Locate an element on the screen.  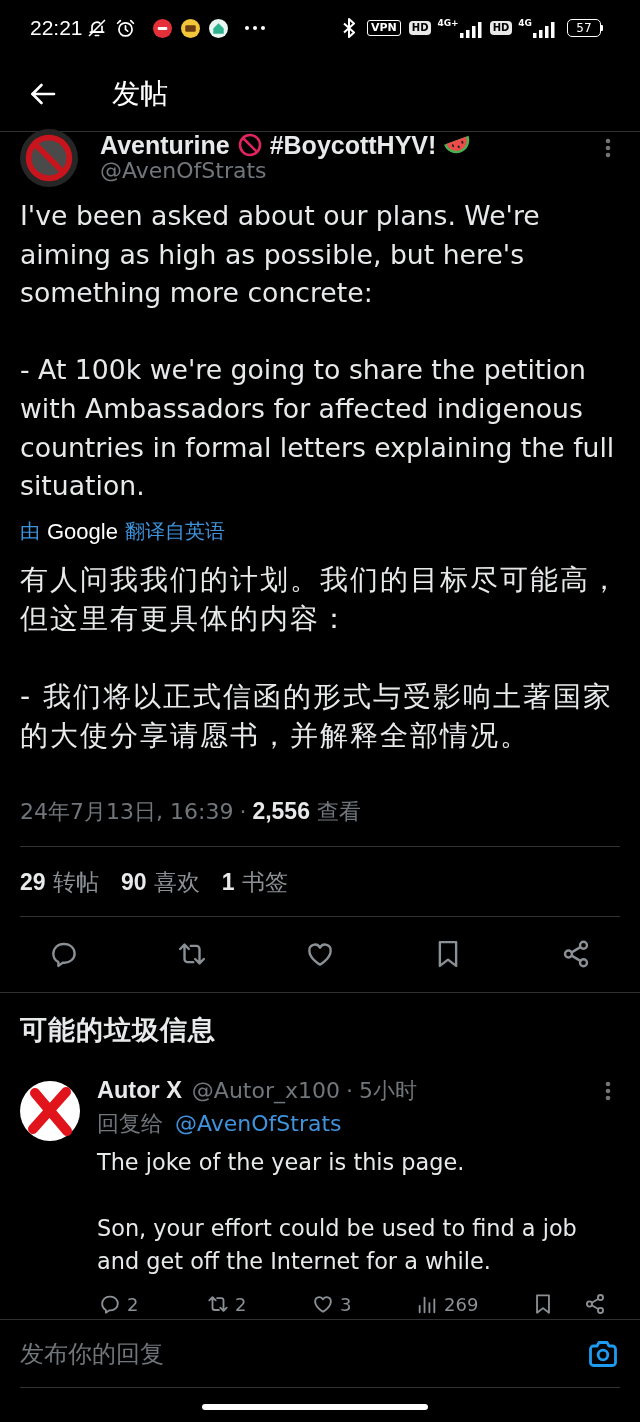
views-button: 269 is located at coordinates (446, 1304).